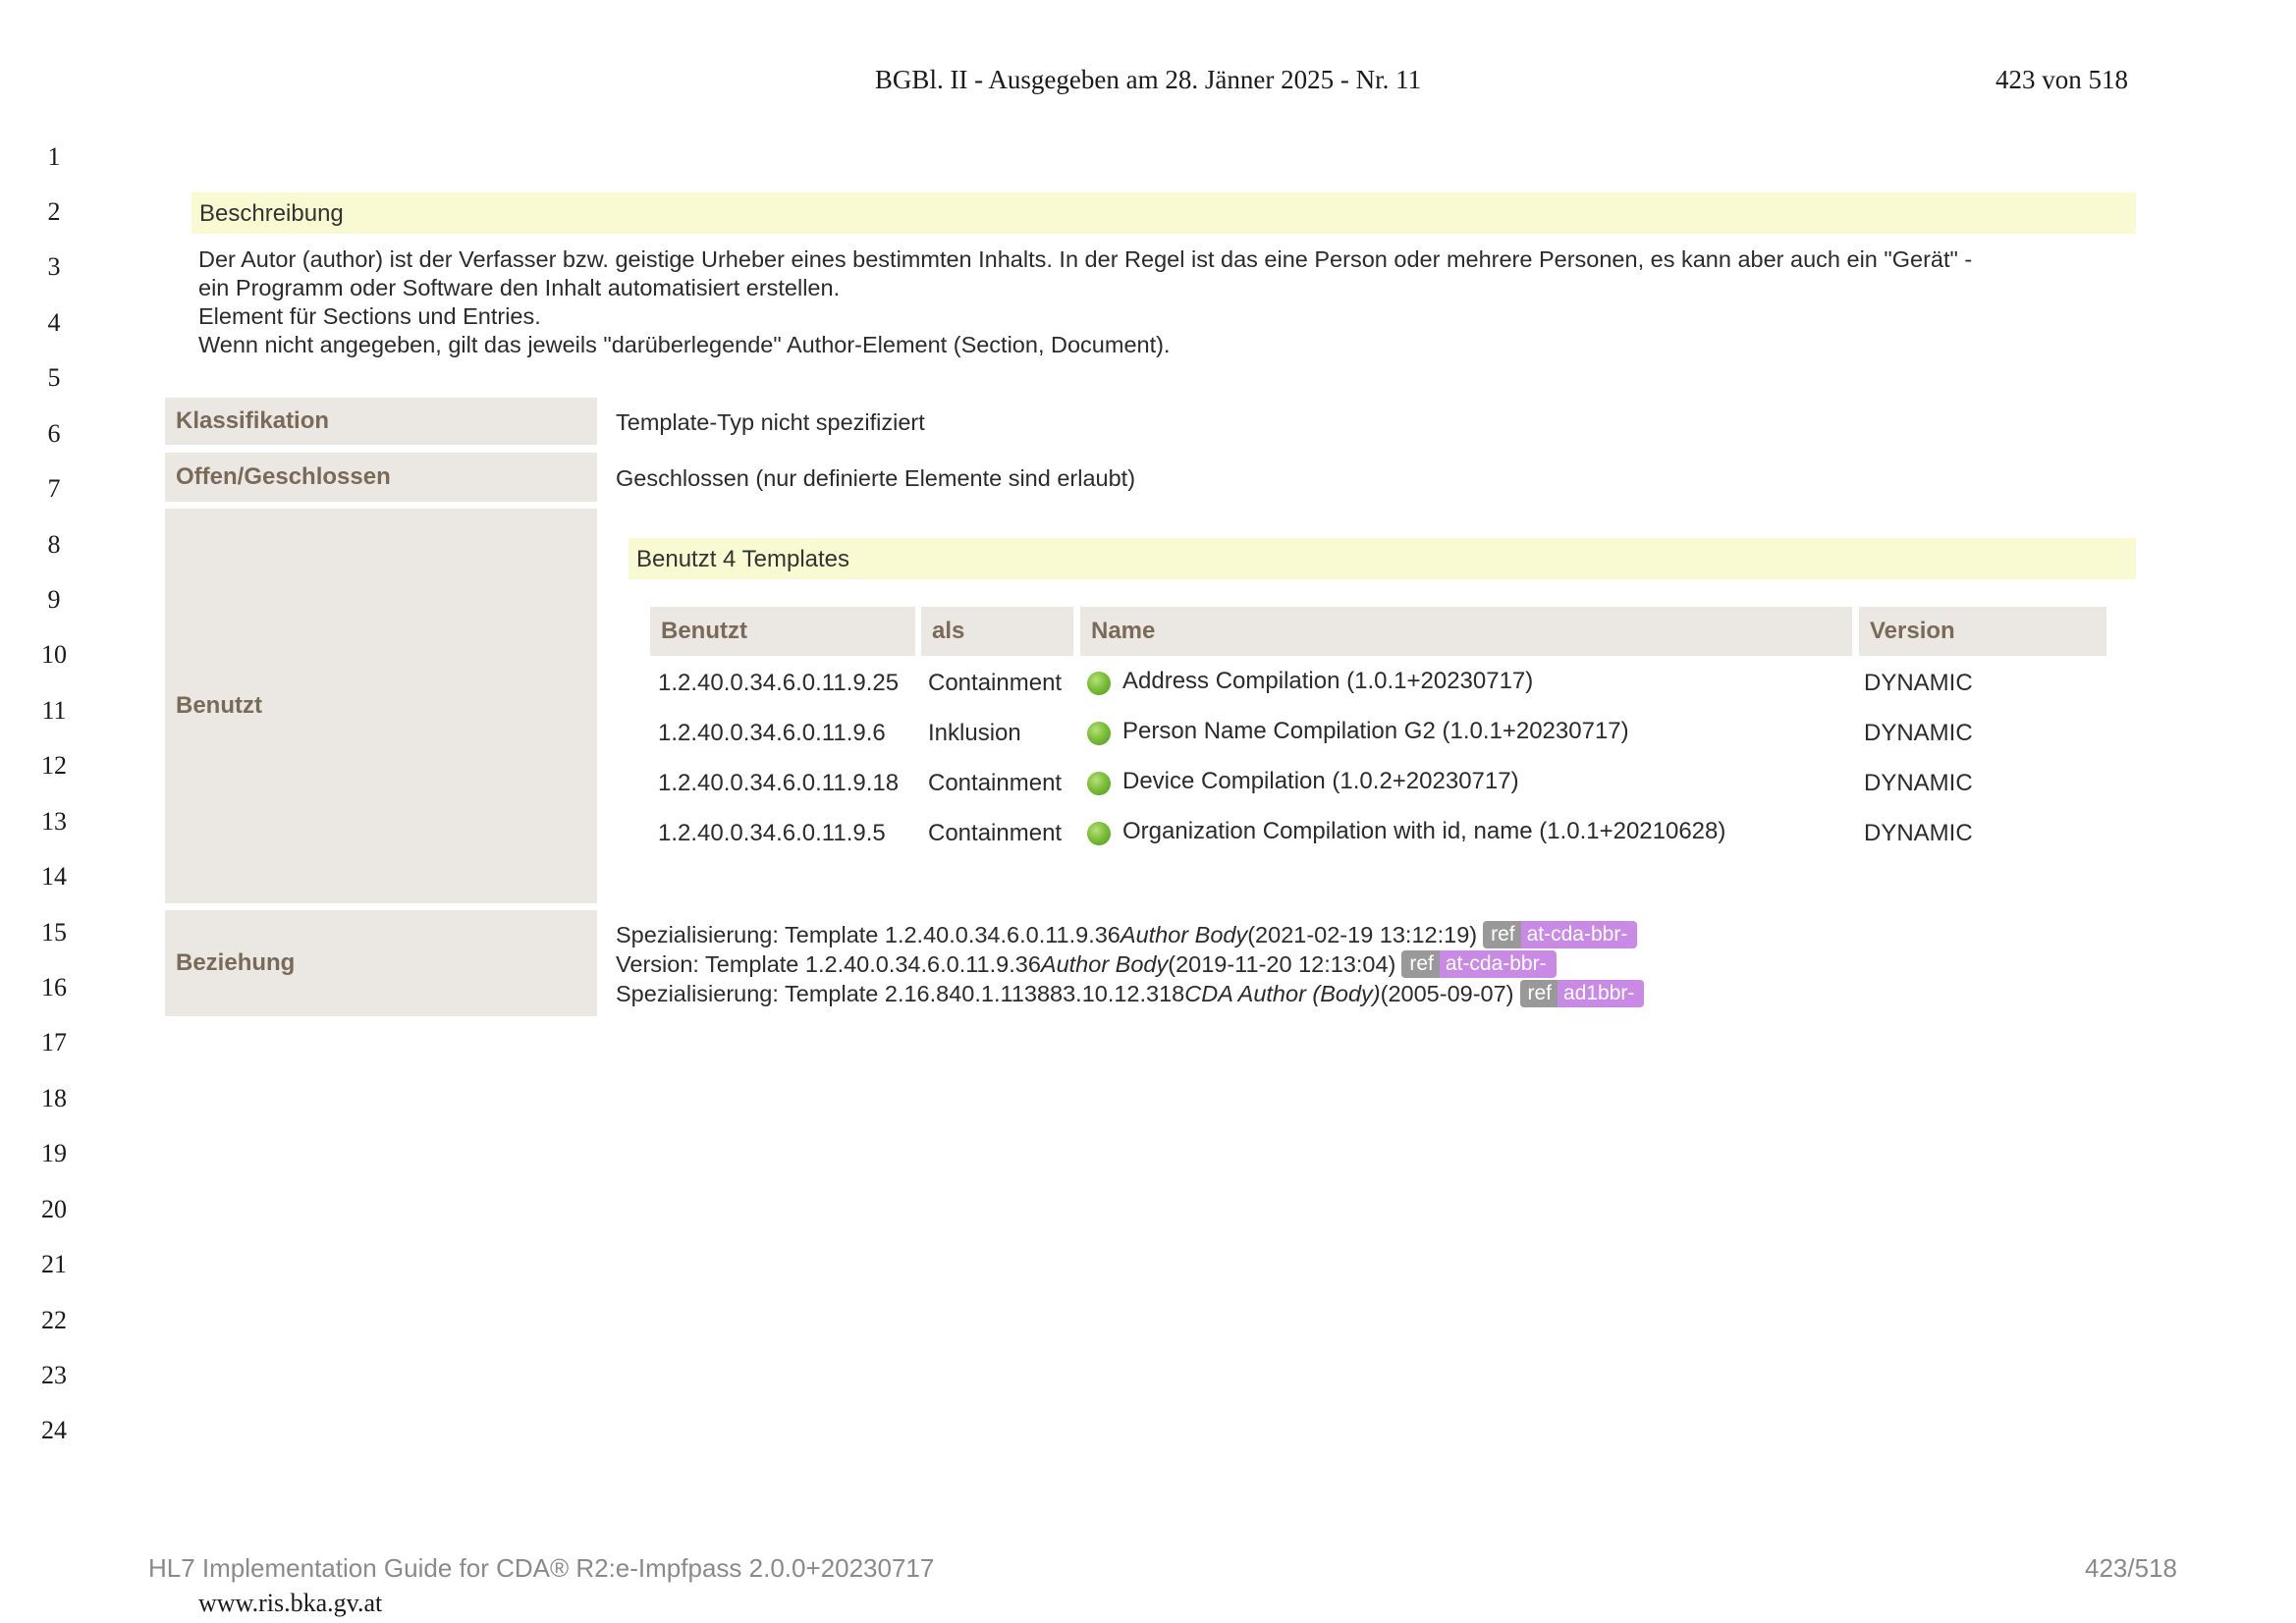 Image resolution: width=2296 pixels, height=1623 pixels. I want to click on line-number: 10, so click(54, 654).